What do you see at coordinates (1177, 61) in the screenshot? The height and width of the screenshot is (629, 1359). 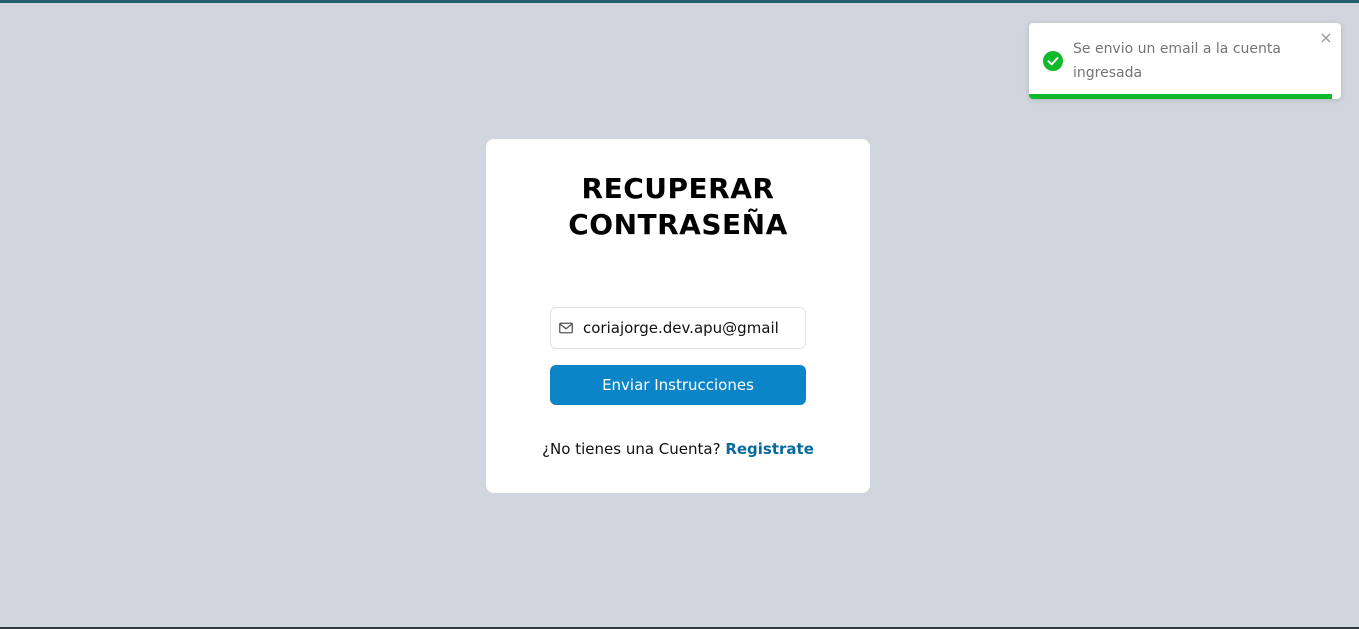 I see `toast-message: Se envio un email a la cuenta ingresada` at bounding box center [1177, 61].